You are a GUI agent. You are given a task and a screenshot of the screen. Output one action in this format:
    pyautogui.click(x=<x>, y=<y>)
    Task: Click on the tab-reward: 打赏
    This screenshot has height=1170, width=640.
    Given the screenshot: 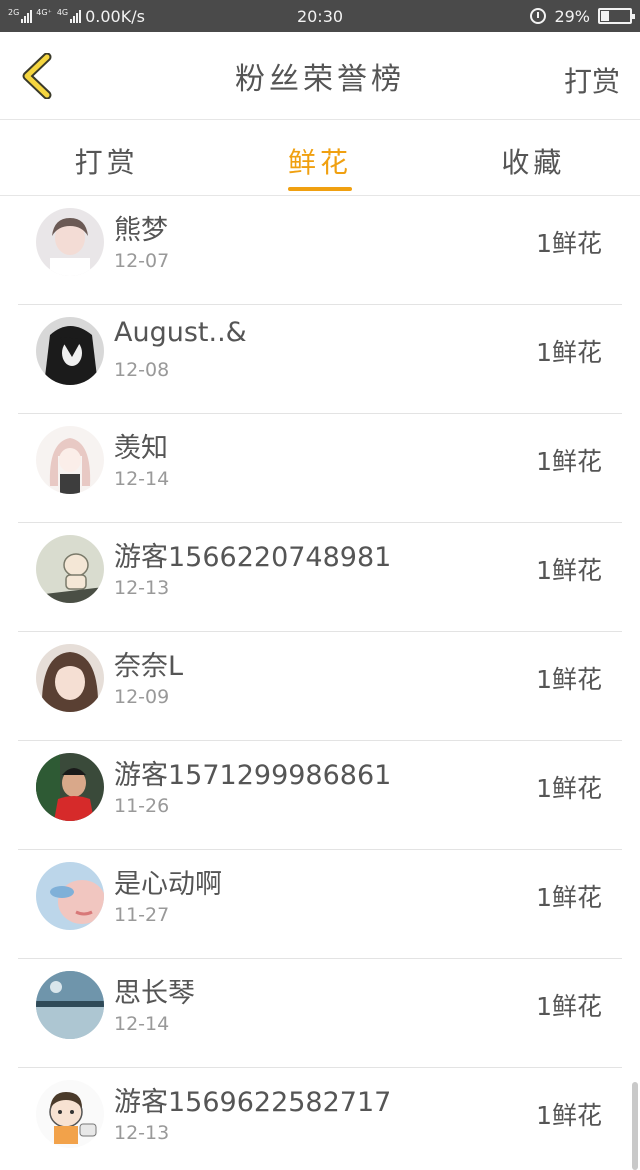 What is the action you would take?
    pyautogui.click(x=106, y=158)
    